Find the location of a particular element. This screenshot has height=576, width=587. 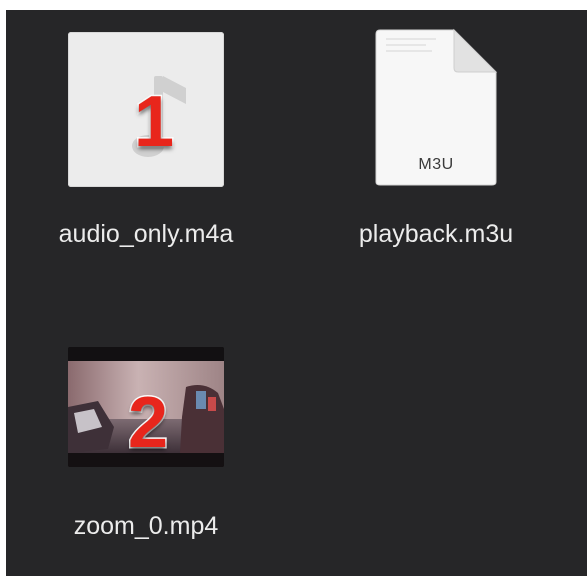

file-name-label: zoom_0.mp4 is located at coordinates (146, 526).